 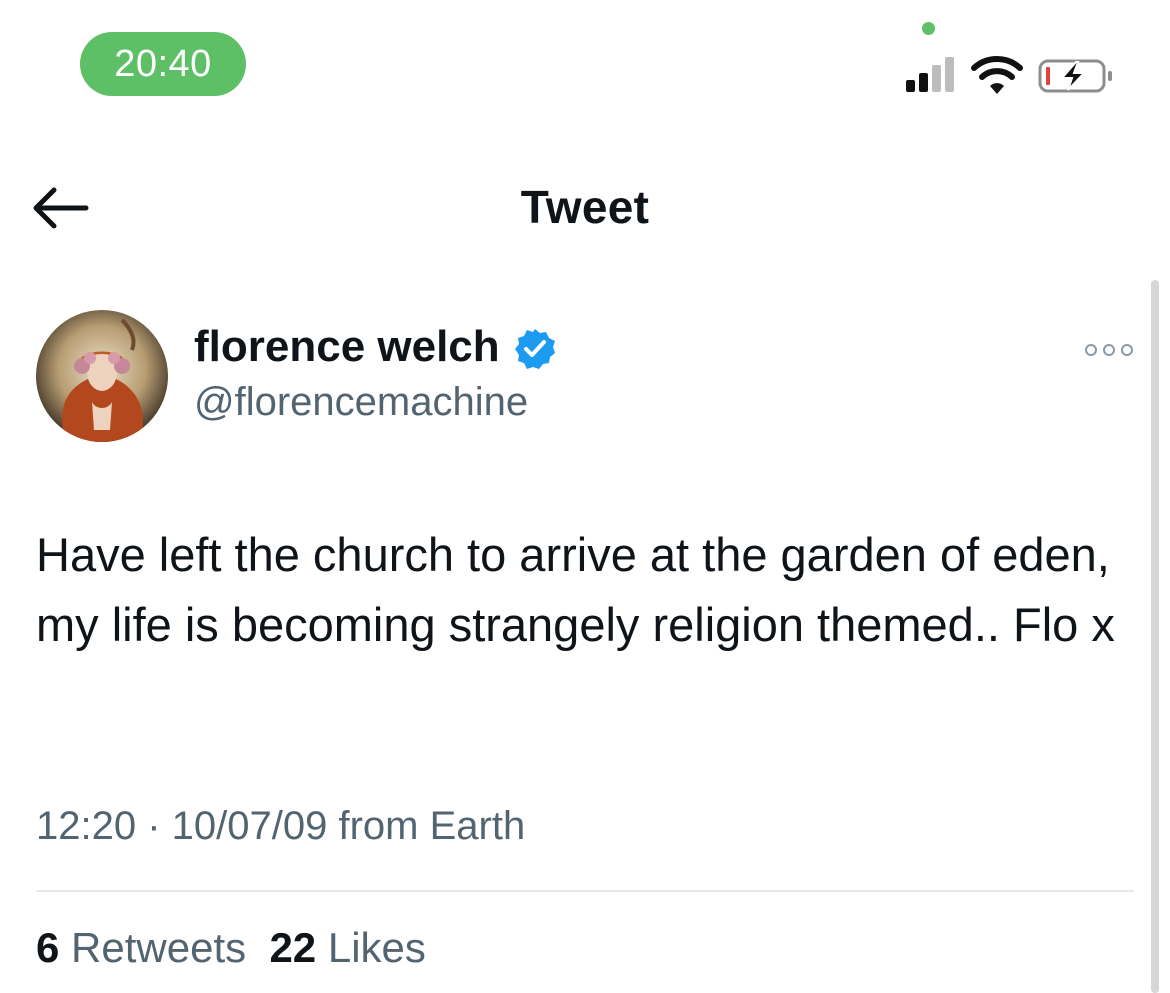 What do you see at coordinates (376, 947) in the screenshot?
I see `likes-label: Likes` at bounding box center [376, 947].